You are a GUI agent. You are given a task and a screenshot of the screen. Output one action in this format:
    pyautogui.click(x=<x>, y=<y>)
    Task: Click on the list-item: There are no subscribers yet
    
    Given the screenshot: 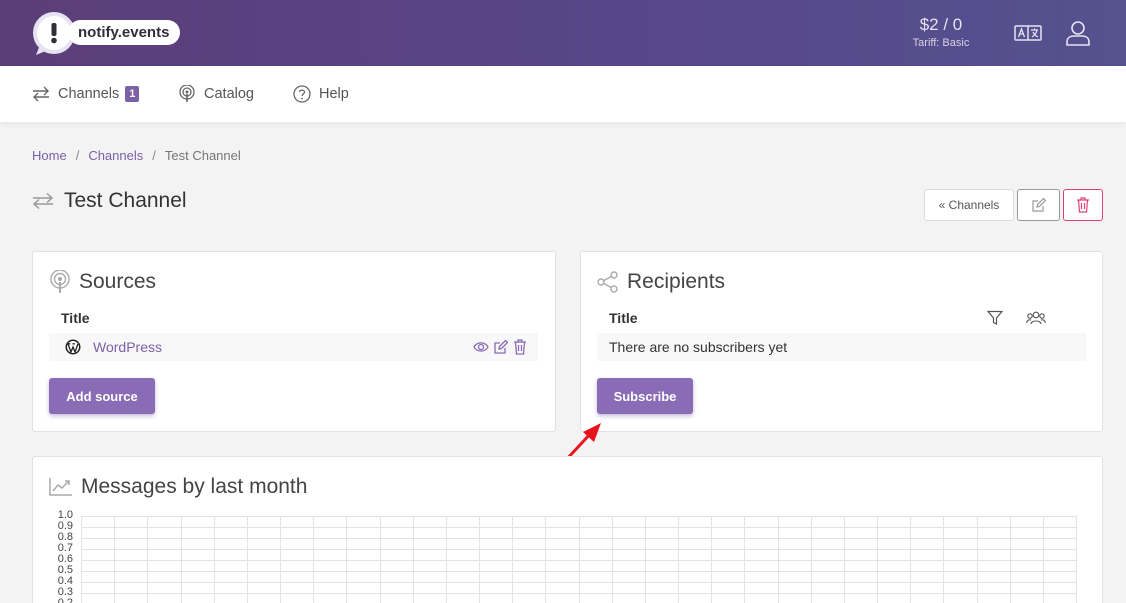 What is the action you would take?
    pyautogui.click(x=841, y=347)
    